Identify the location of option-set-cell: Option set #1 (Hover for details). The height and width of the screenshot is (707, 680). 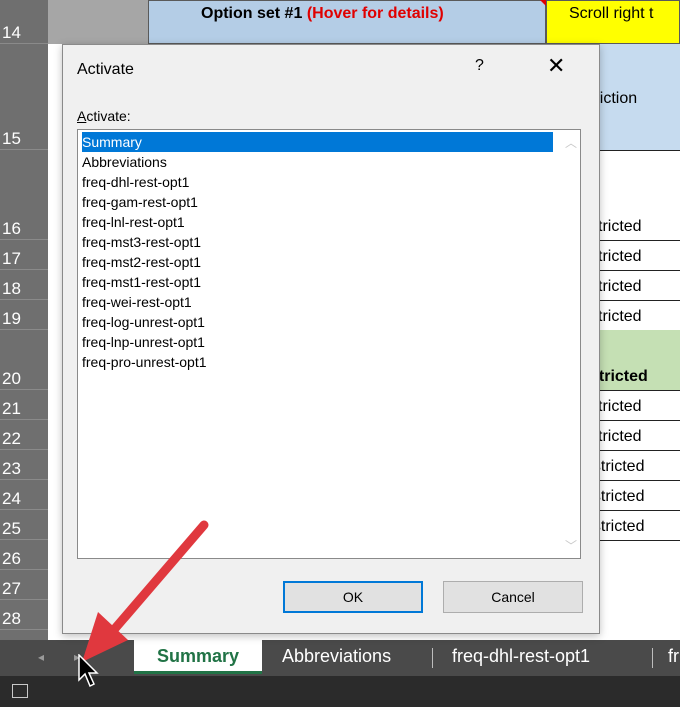
(347, 22).